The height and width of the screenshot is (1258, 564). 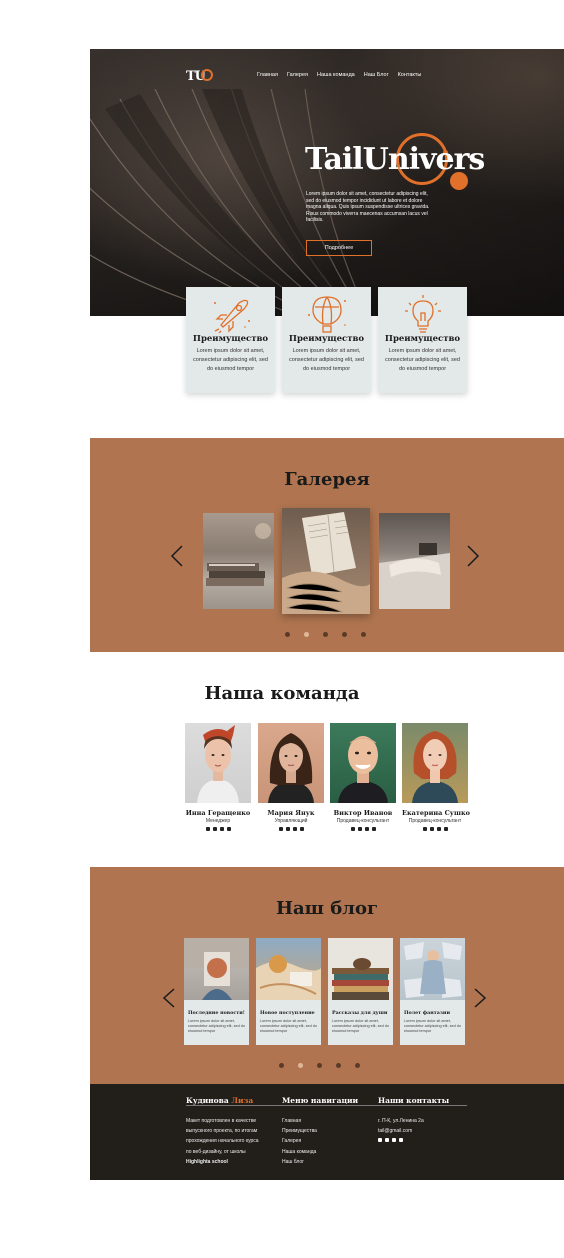 What do you see at coordinates (291, 821) in the screenshot?
I see `member-role: Управляющий` at bounding box center [291, 821].